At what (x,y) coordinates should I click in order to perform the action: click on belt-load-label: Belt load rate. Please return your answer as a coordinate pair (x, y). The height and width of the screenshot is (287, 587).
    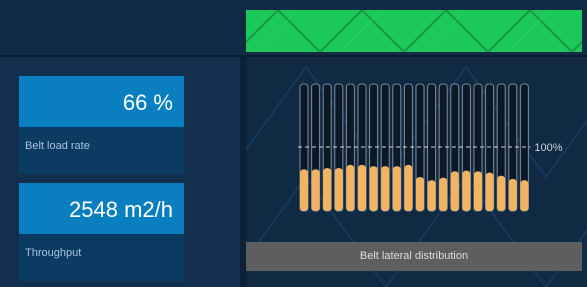
    Looking at the image, I should click on (57, 146).